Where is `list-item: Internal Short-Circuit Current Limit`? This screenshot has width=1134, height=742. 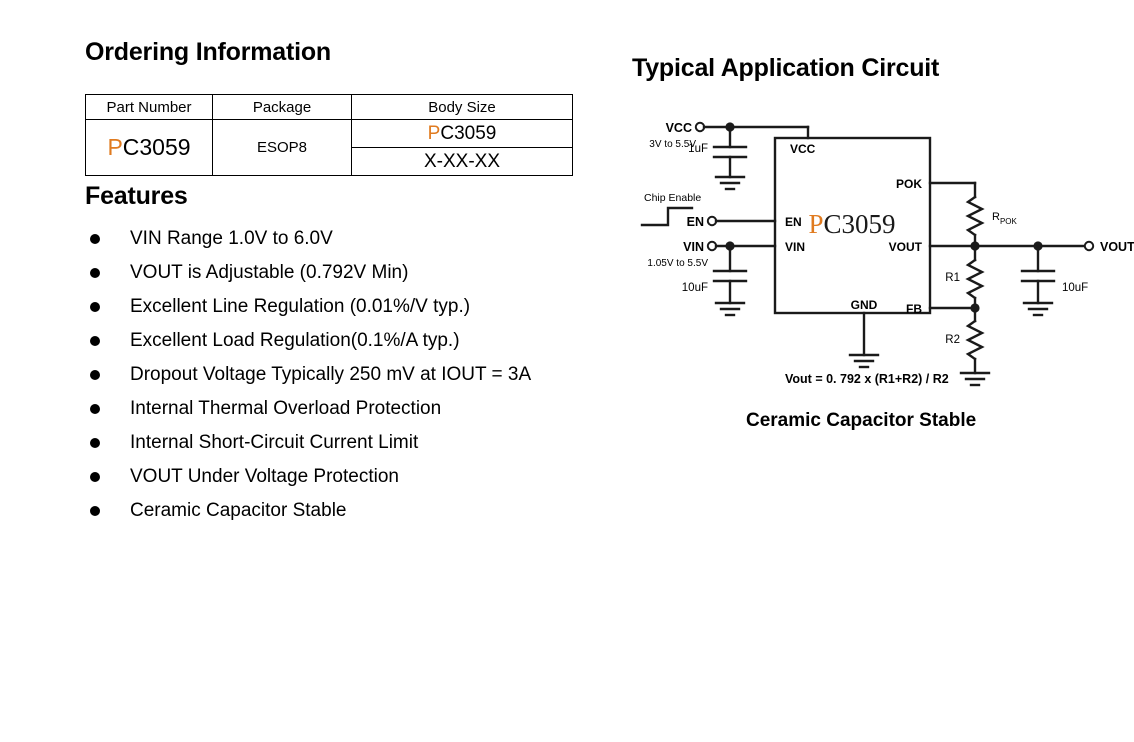
list-item: Internal Short-Circuit Current Limit is located at coordinates (355, 443).